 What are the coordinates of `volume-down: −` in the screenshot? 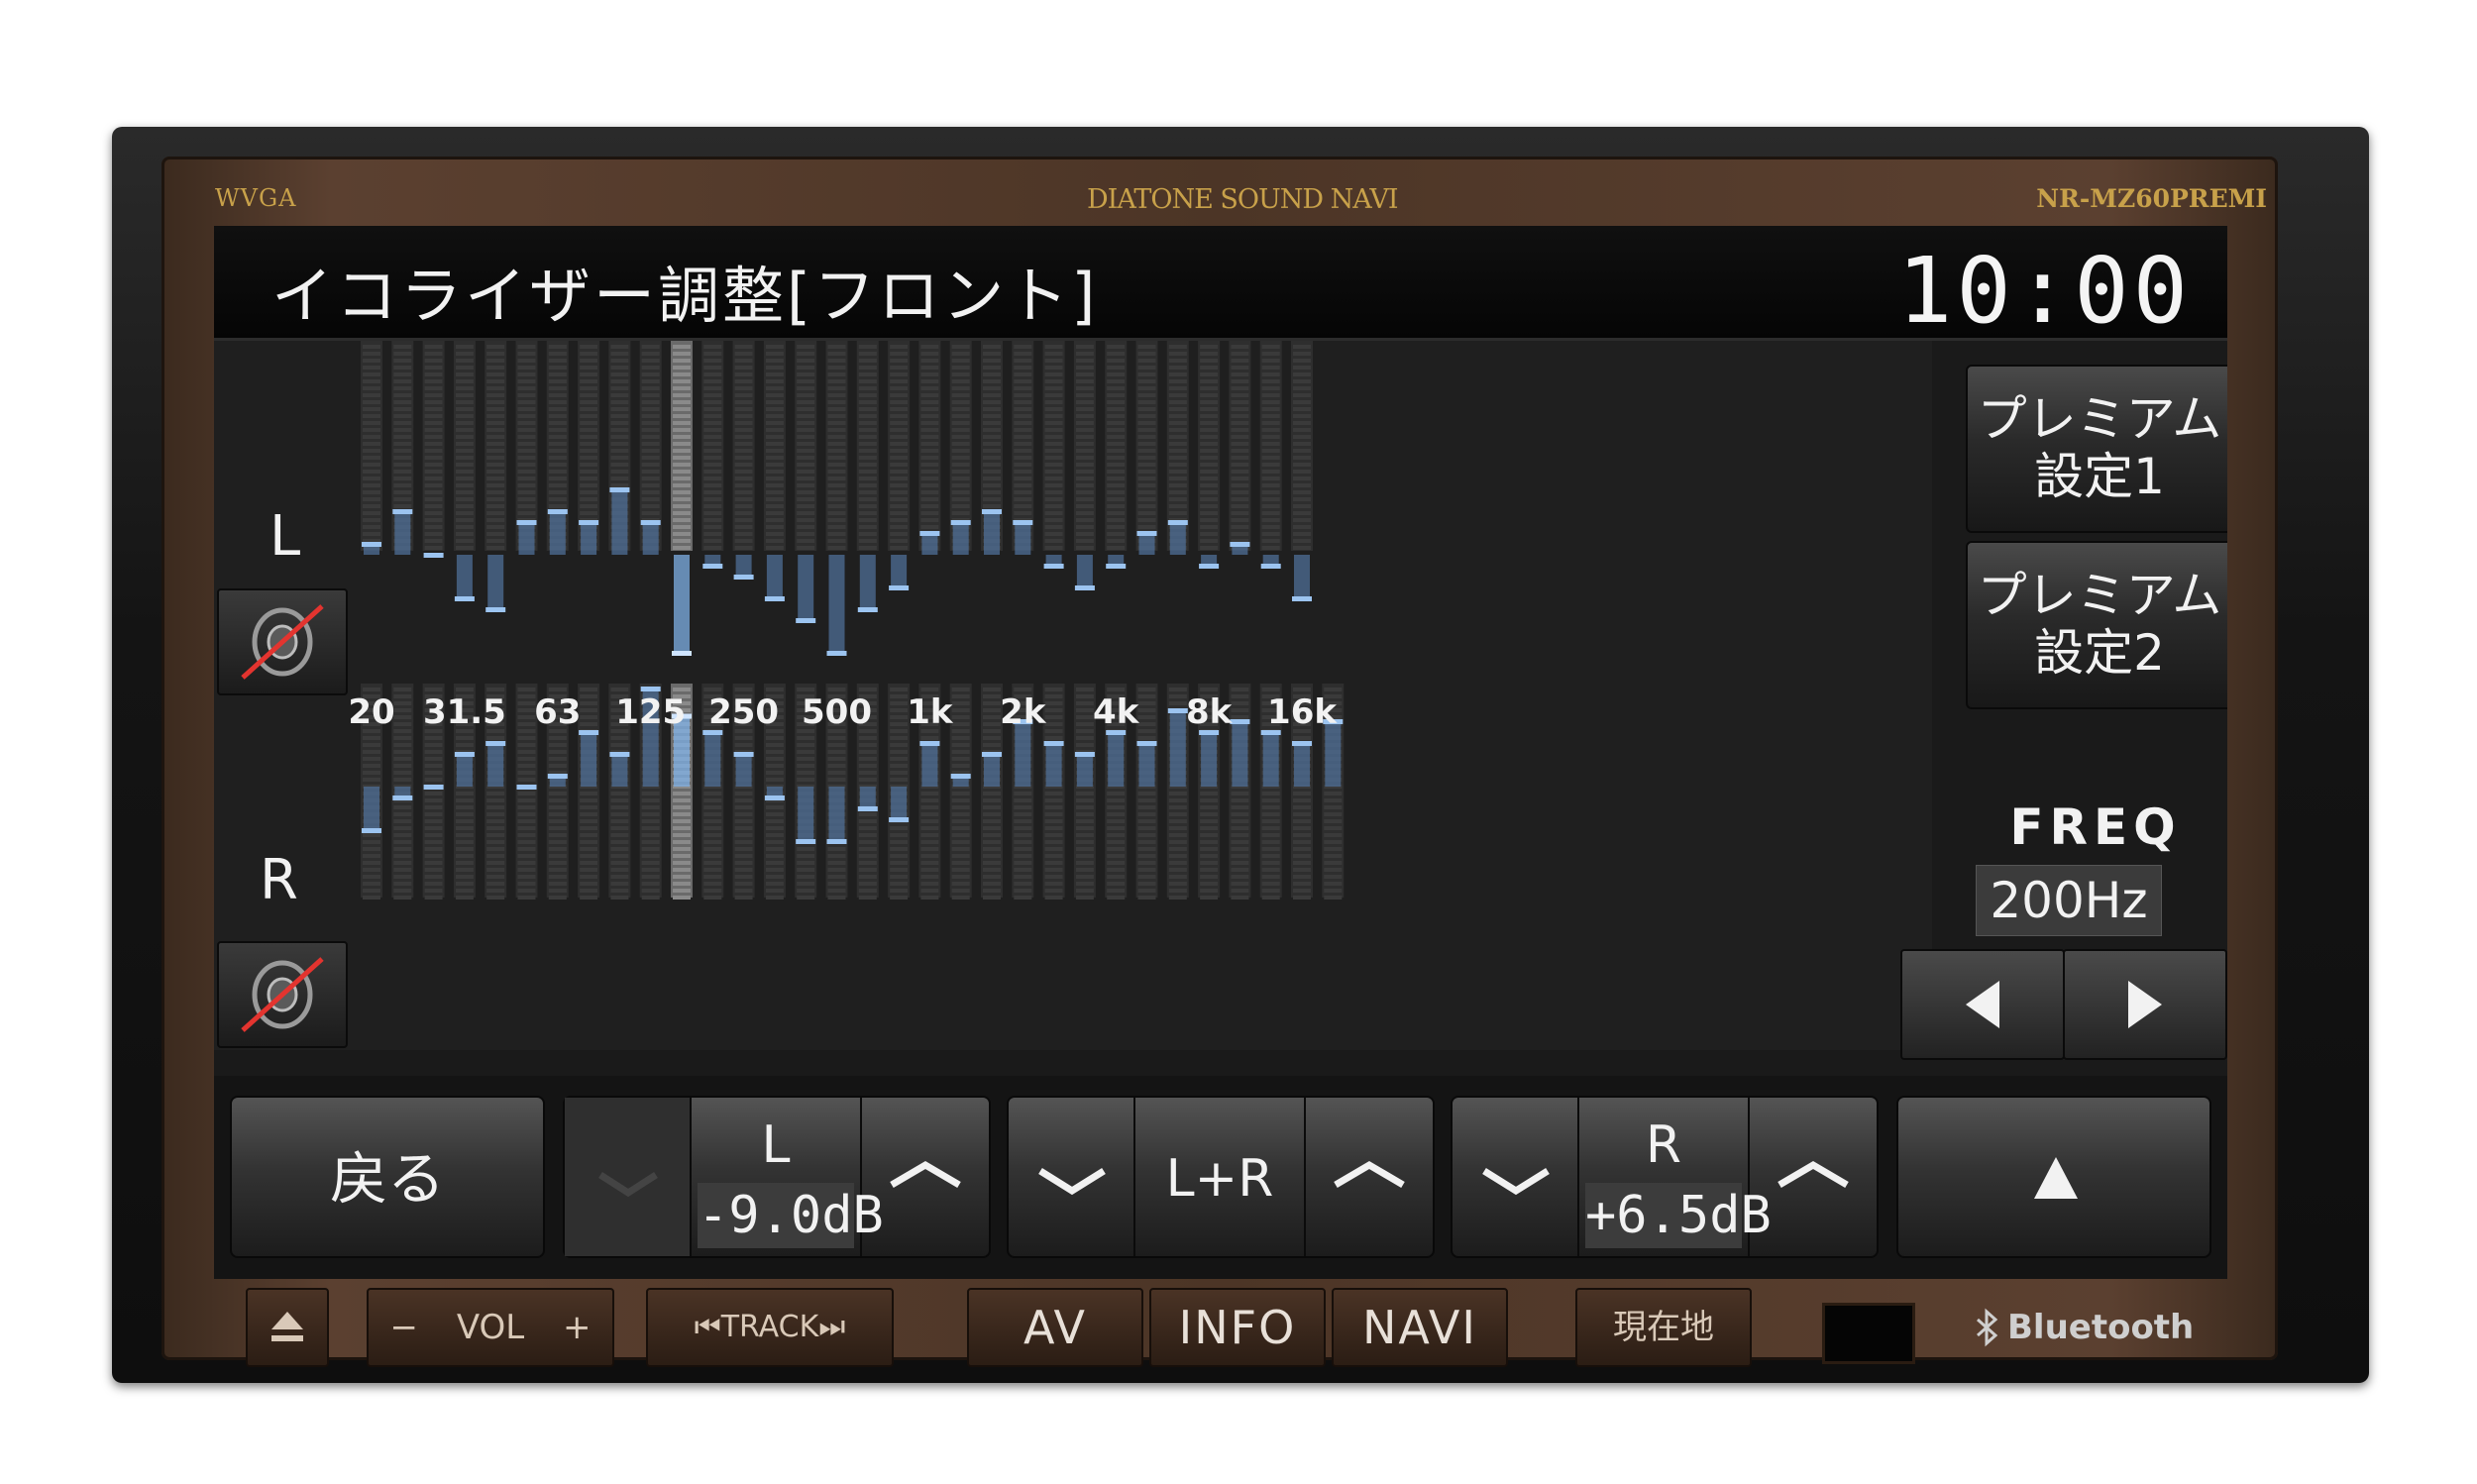 It's located at (405, 1328).